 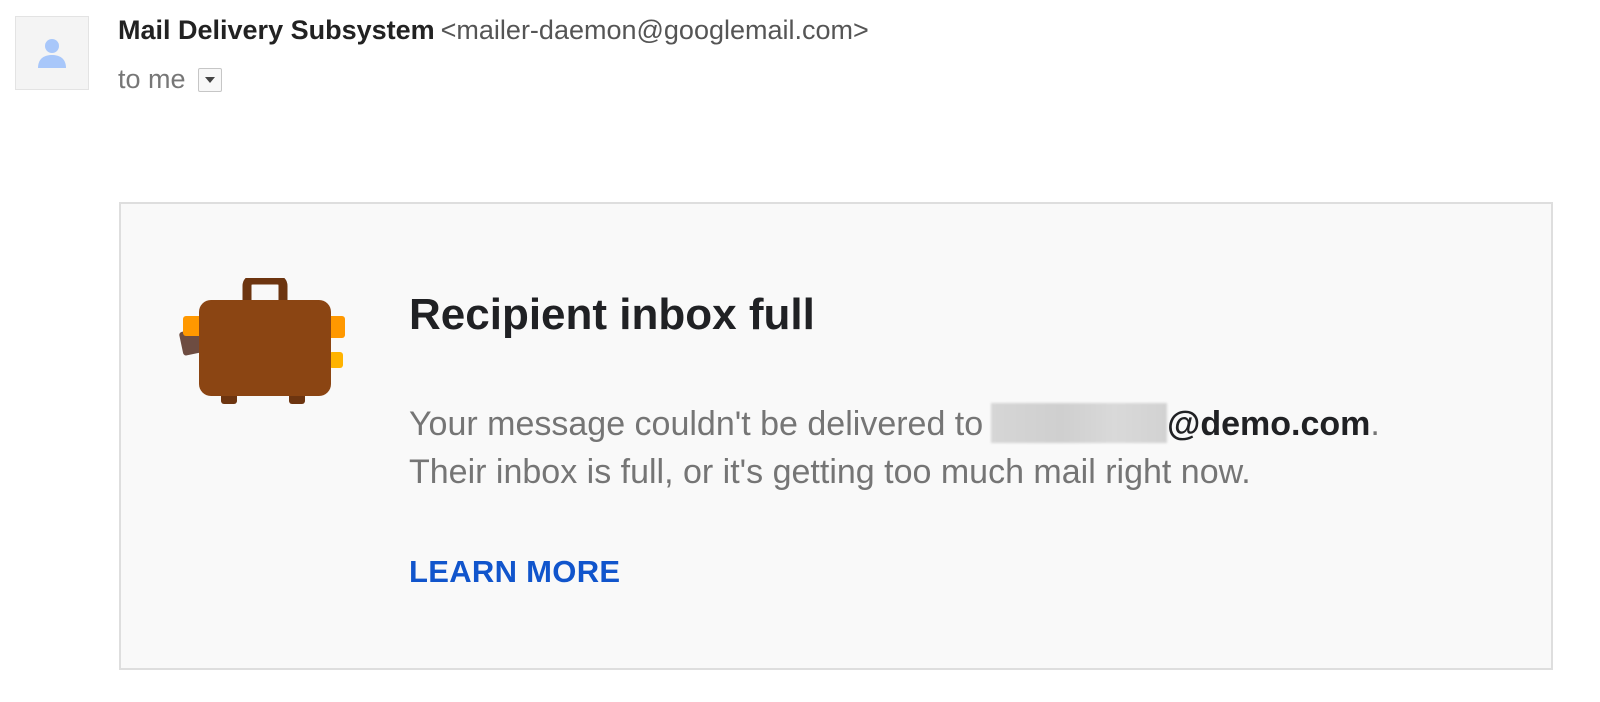 What do you see at coordinates (262, 341) in the screenshot?
I see `suitcase-icon` at bounding box center [262, 341].